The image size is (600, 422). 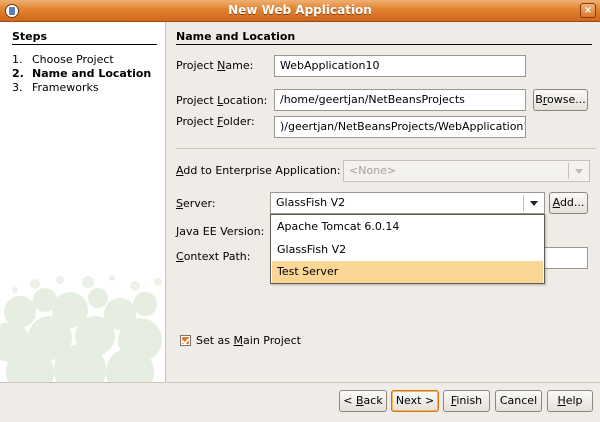 I want to click on mnemonic: B, so click(x=360, y=400).